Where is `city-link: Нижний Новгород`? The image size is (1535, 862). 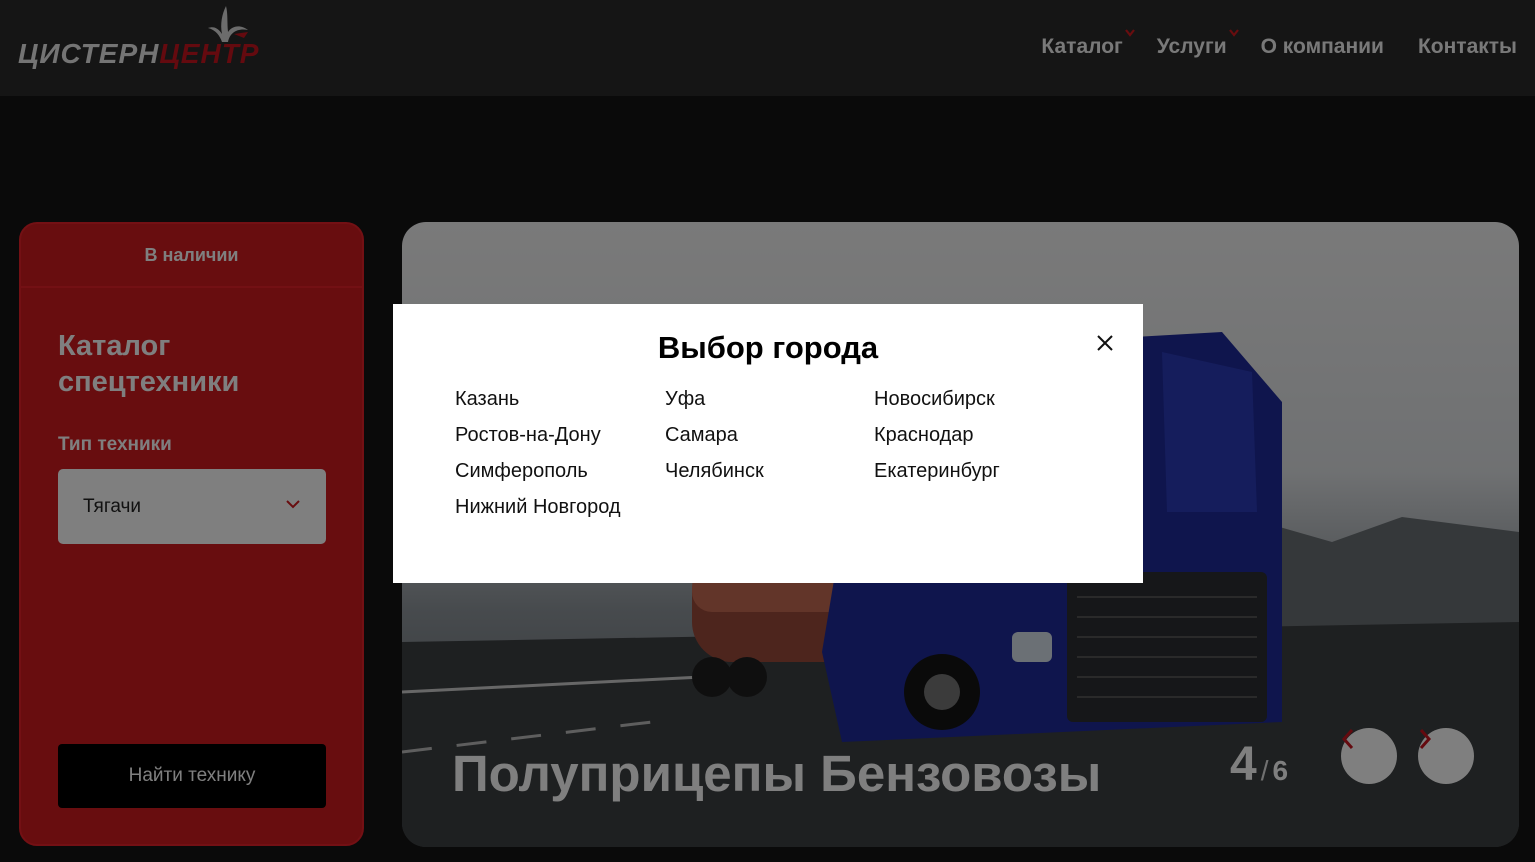 city-link: Нижний Новгород is located at coordinates (560, 507).